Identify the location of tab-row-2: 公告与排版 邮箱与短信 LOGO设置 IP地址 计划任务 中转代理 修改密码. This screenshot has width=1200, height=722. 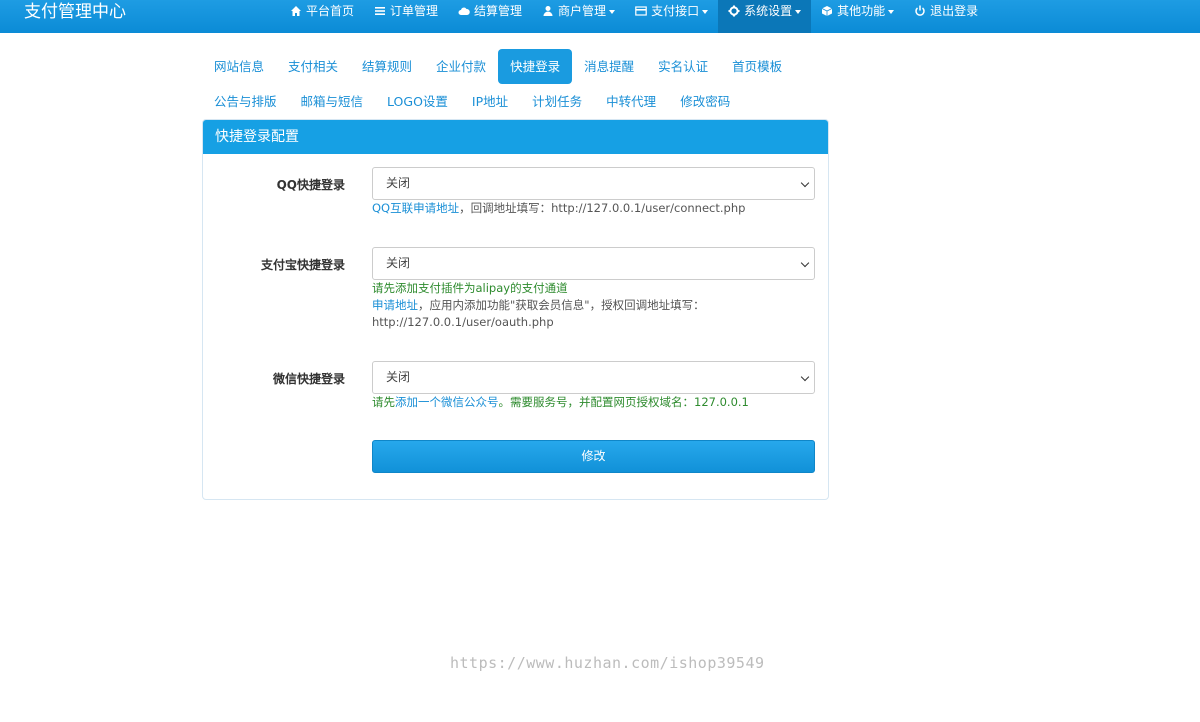
(517, 101).